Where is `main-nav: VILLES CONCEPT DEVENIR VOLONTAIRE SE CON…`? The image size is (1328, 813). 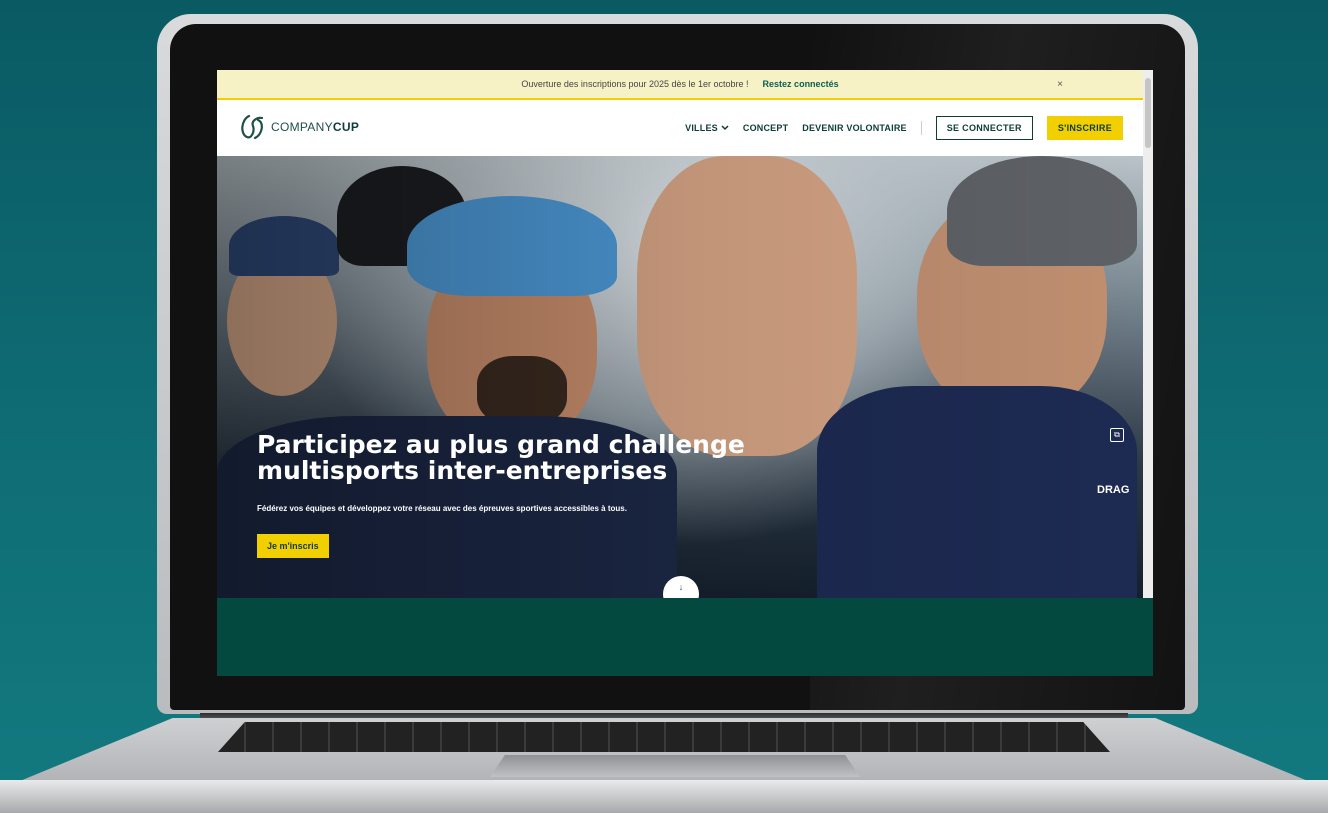
main-nav: VILLES CONCEPT DEVENIR VOLONTAIRE SE CON… is located at coordinates (904, 128).